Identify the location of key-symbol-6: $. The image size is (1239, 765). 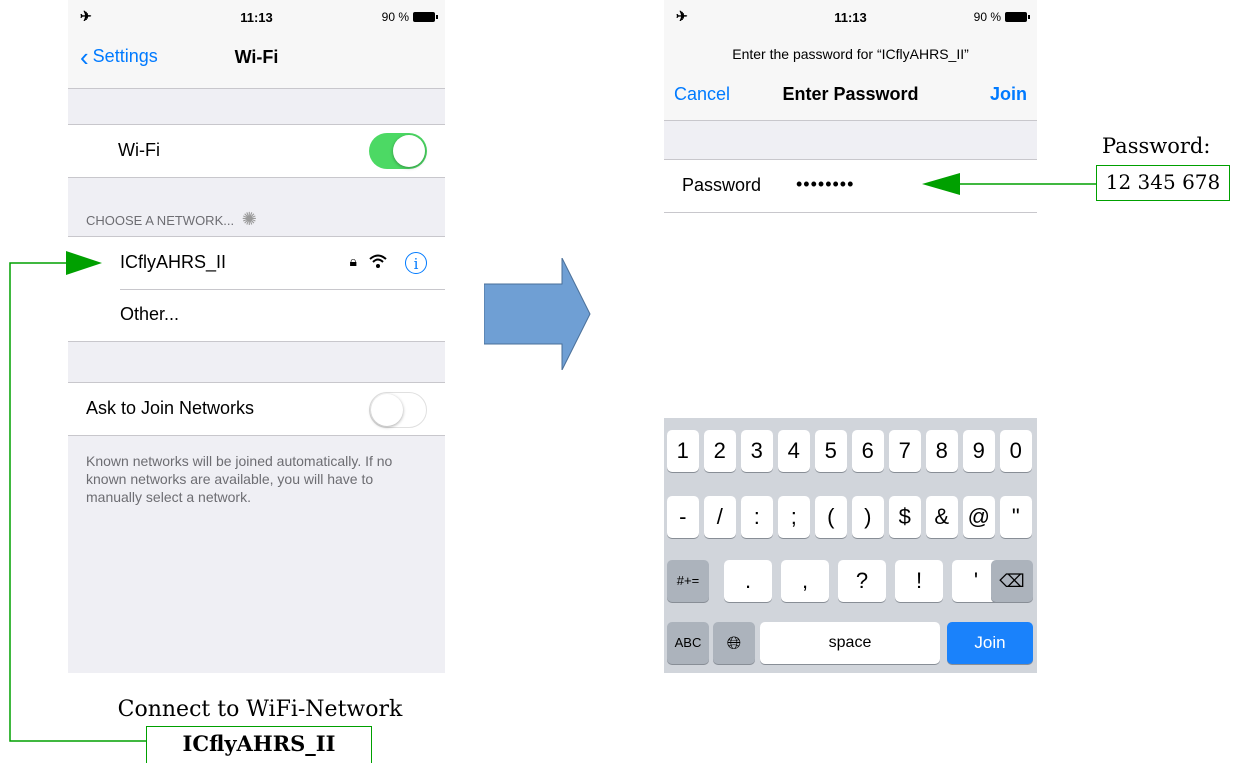
(905, 517).